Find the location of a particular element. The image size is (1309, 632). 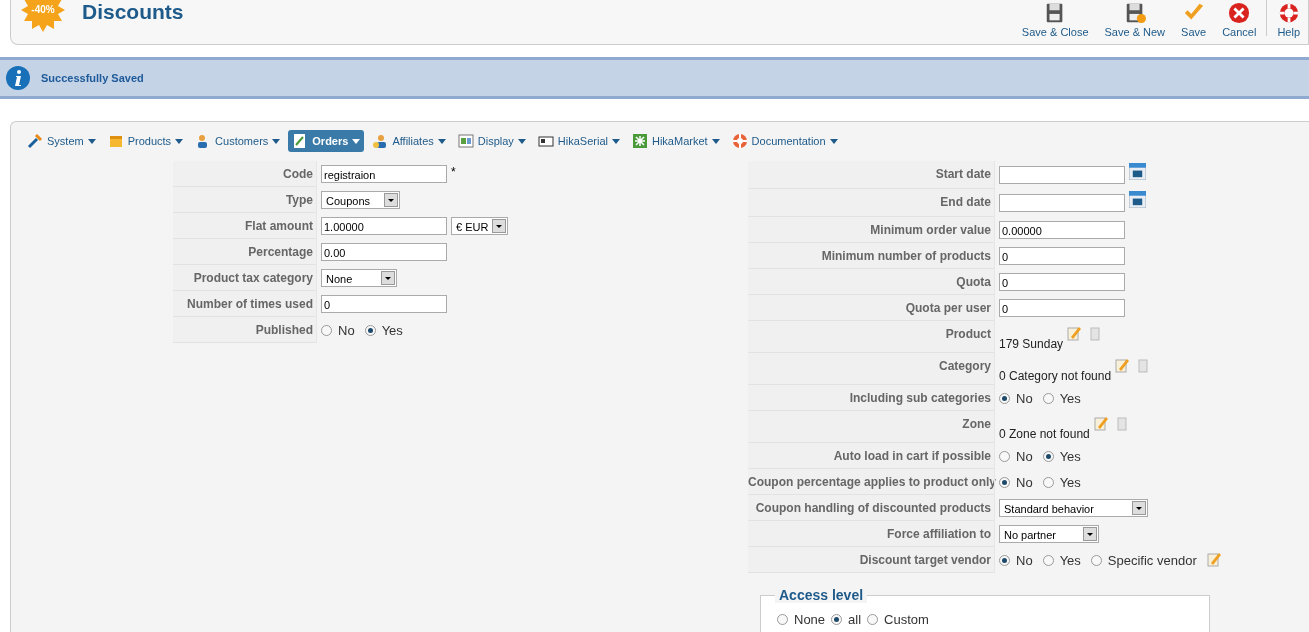

text-field: 0.00000 is located at coordinates (1062, 230).